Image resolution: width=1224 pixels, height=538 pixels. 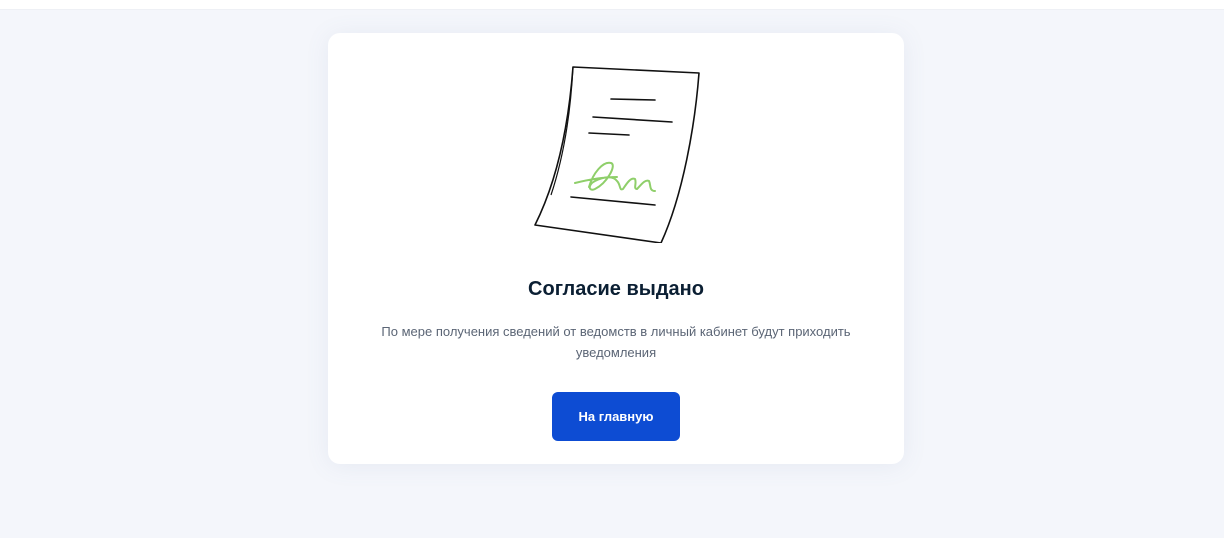 I want to click on go-home-button: На главную, so click(x=616, y=416).